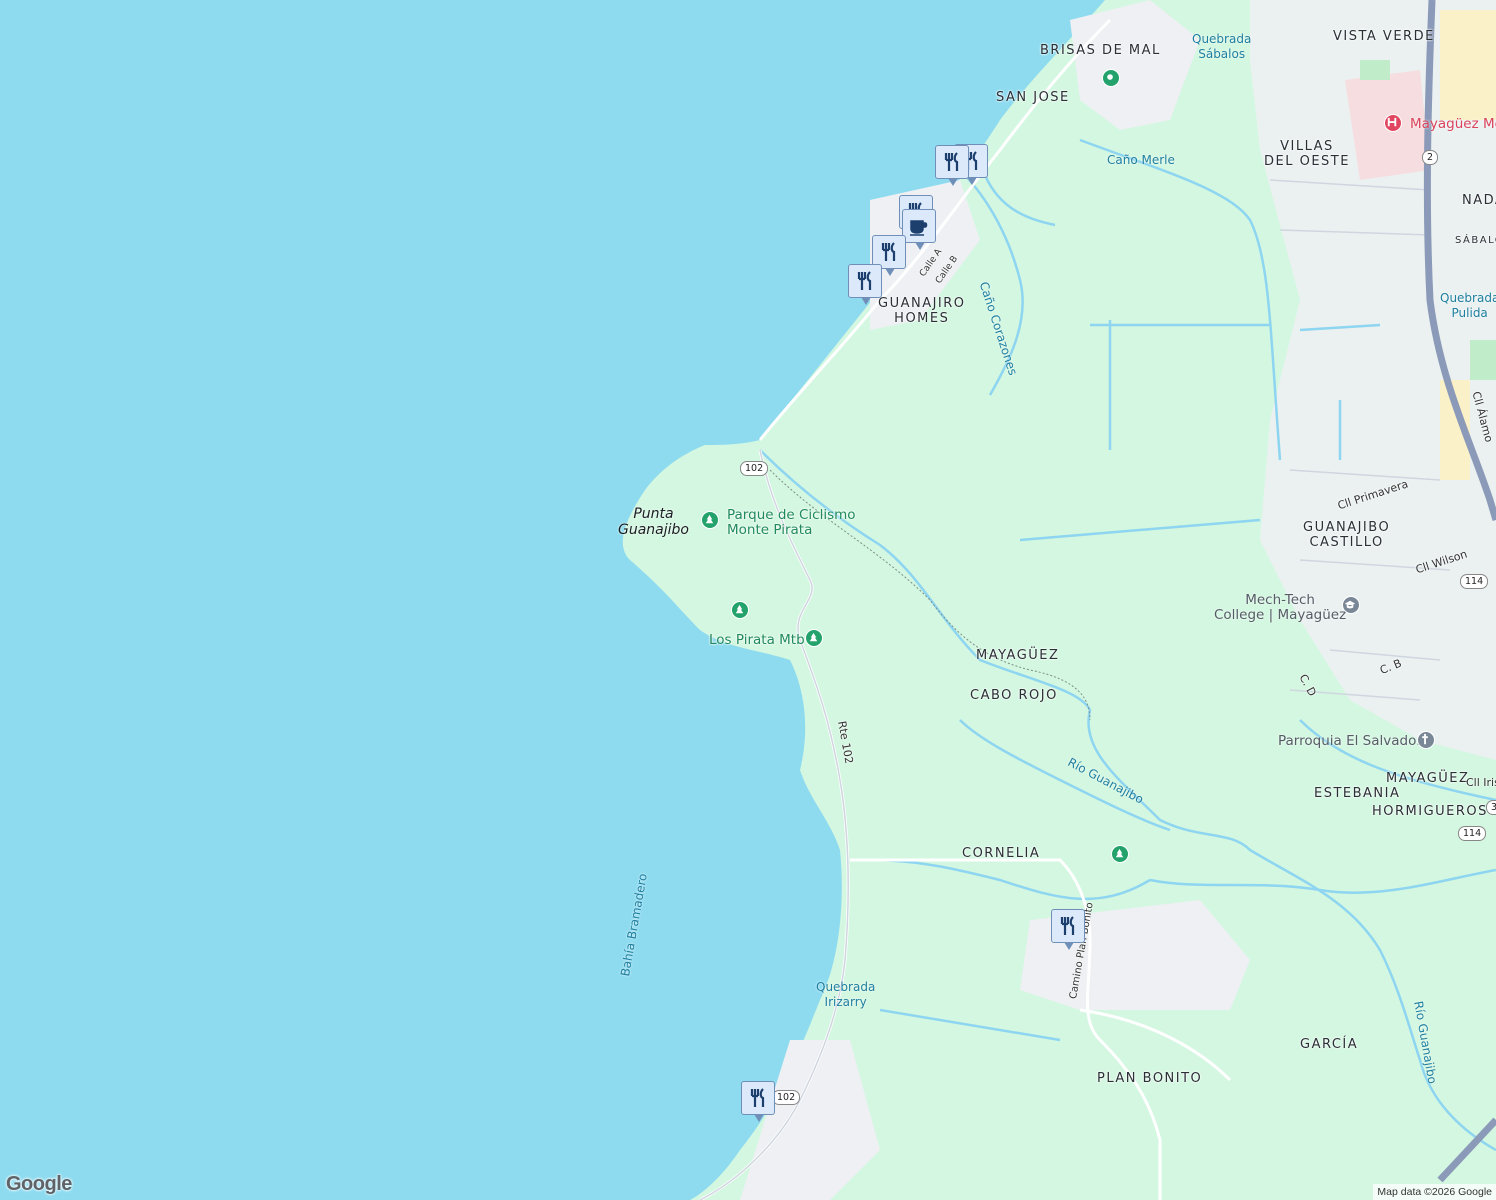 The height and width of the screenshot is (1200, 1496). What do you see at coordinates (1393, 123) in the screenshot?
I see `hospital-icon` at bounding box center [1393, 123].